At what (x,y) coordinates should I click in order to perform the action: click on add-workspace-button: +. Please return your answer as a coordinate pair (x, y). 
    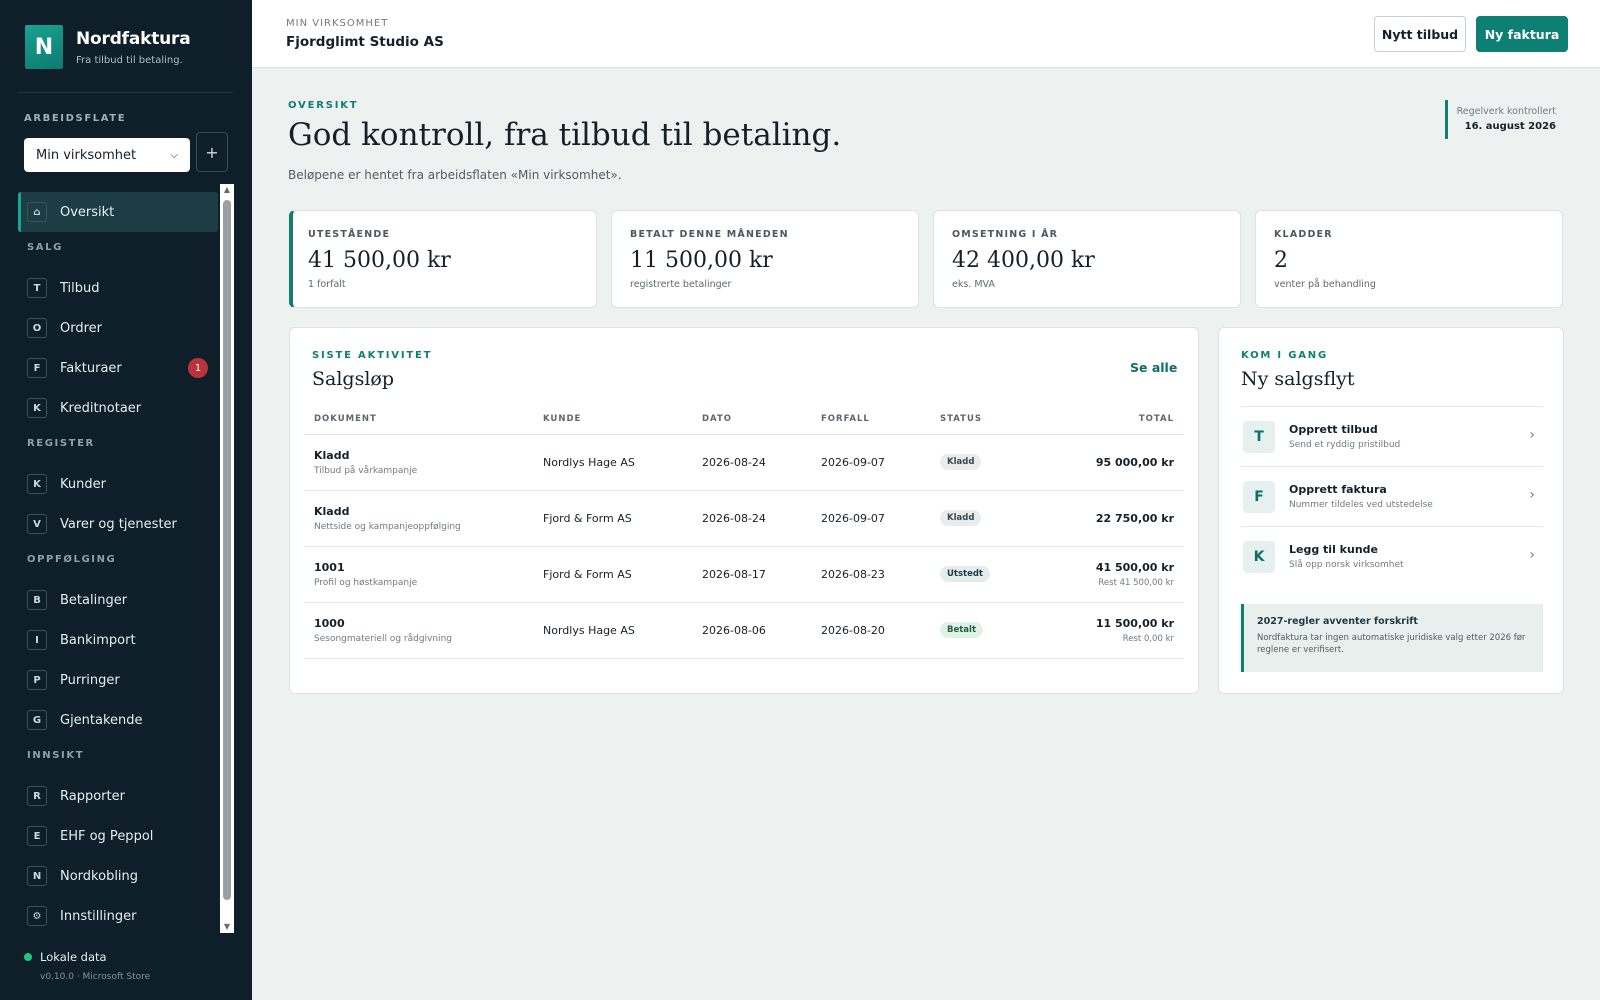
    Looking at the image, I should click on (212, 152).